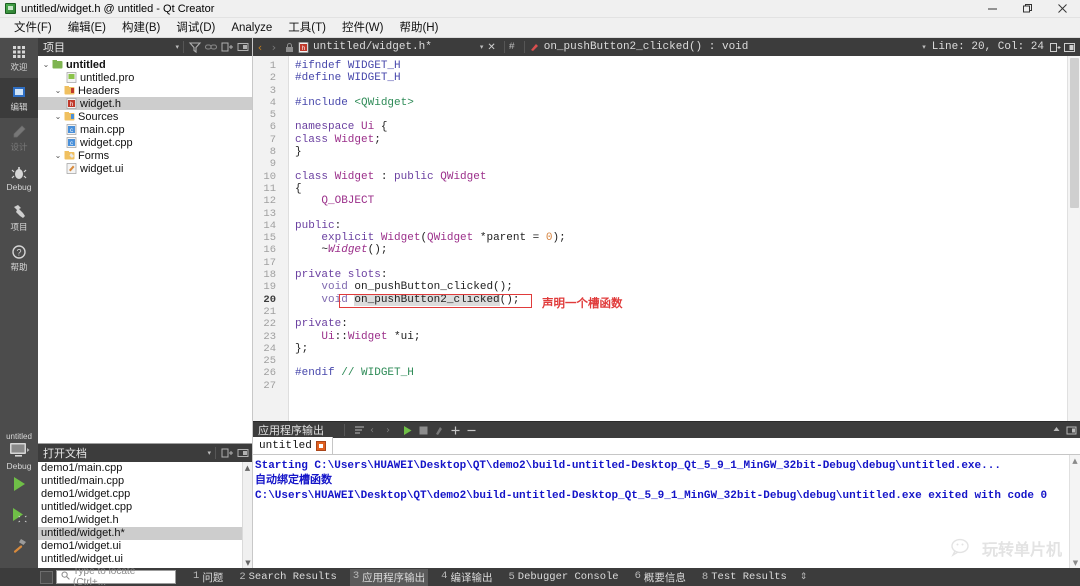 The width and height of the screenshot is (1080, 586). I want to click on attach-icon, so click(439, 430).